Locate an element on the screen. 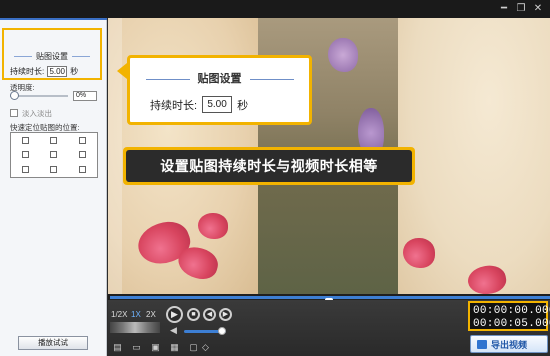 This screenshot has width=550, height=356. position-bottom-right is located at coordinates (83, 170).